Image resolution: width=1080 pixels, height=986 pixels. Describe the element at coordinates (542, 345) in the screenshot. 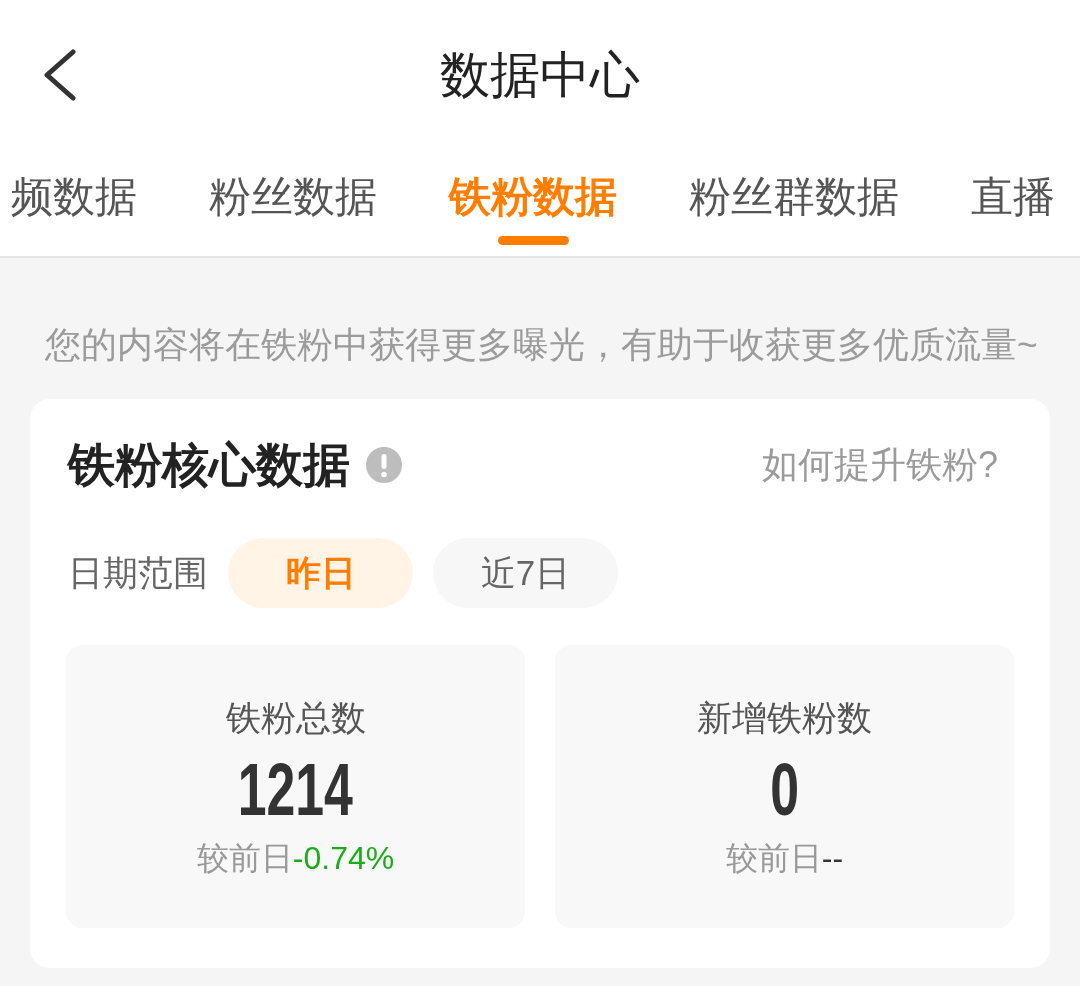

I see `hint-text: 您的内容将在铁粉中获得更多曝光，有助于收获更多优质流量~` at that location.